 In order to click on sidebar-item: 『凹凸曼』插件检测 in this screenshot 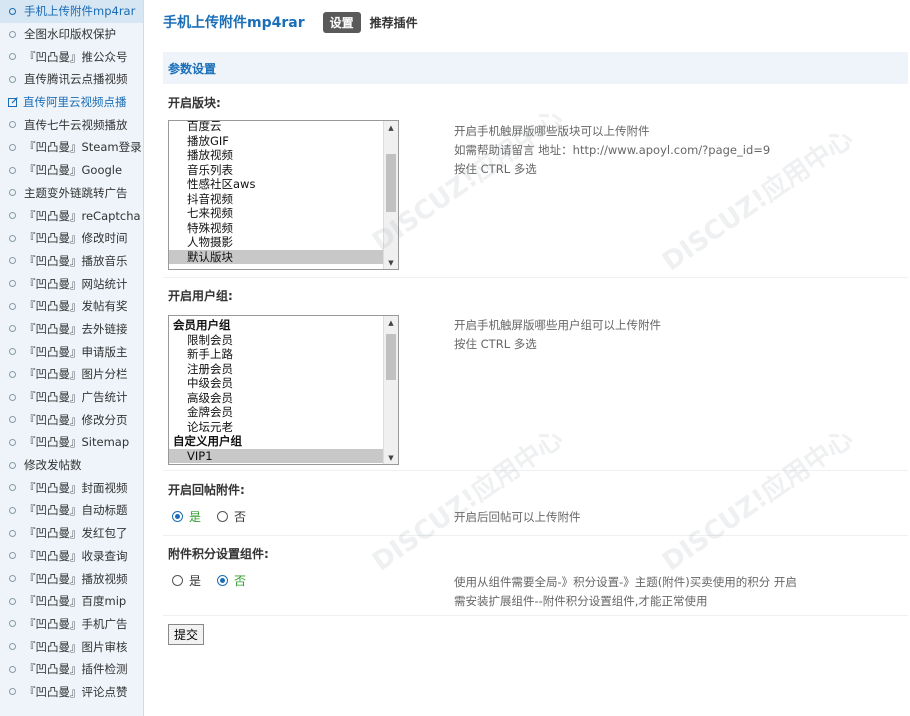, I will do `click(71, 669)`.